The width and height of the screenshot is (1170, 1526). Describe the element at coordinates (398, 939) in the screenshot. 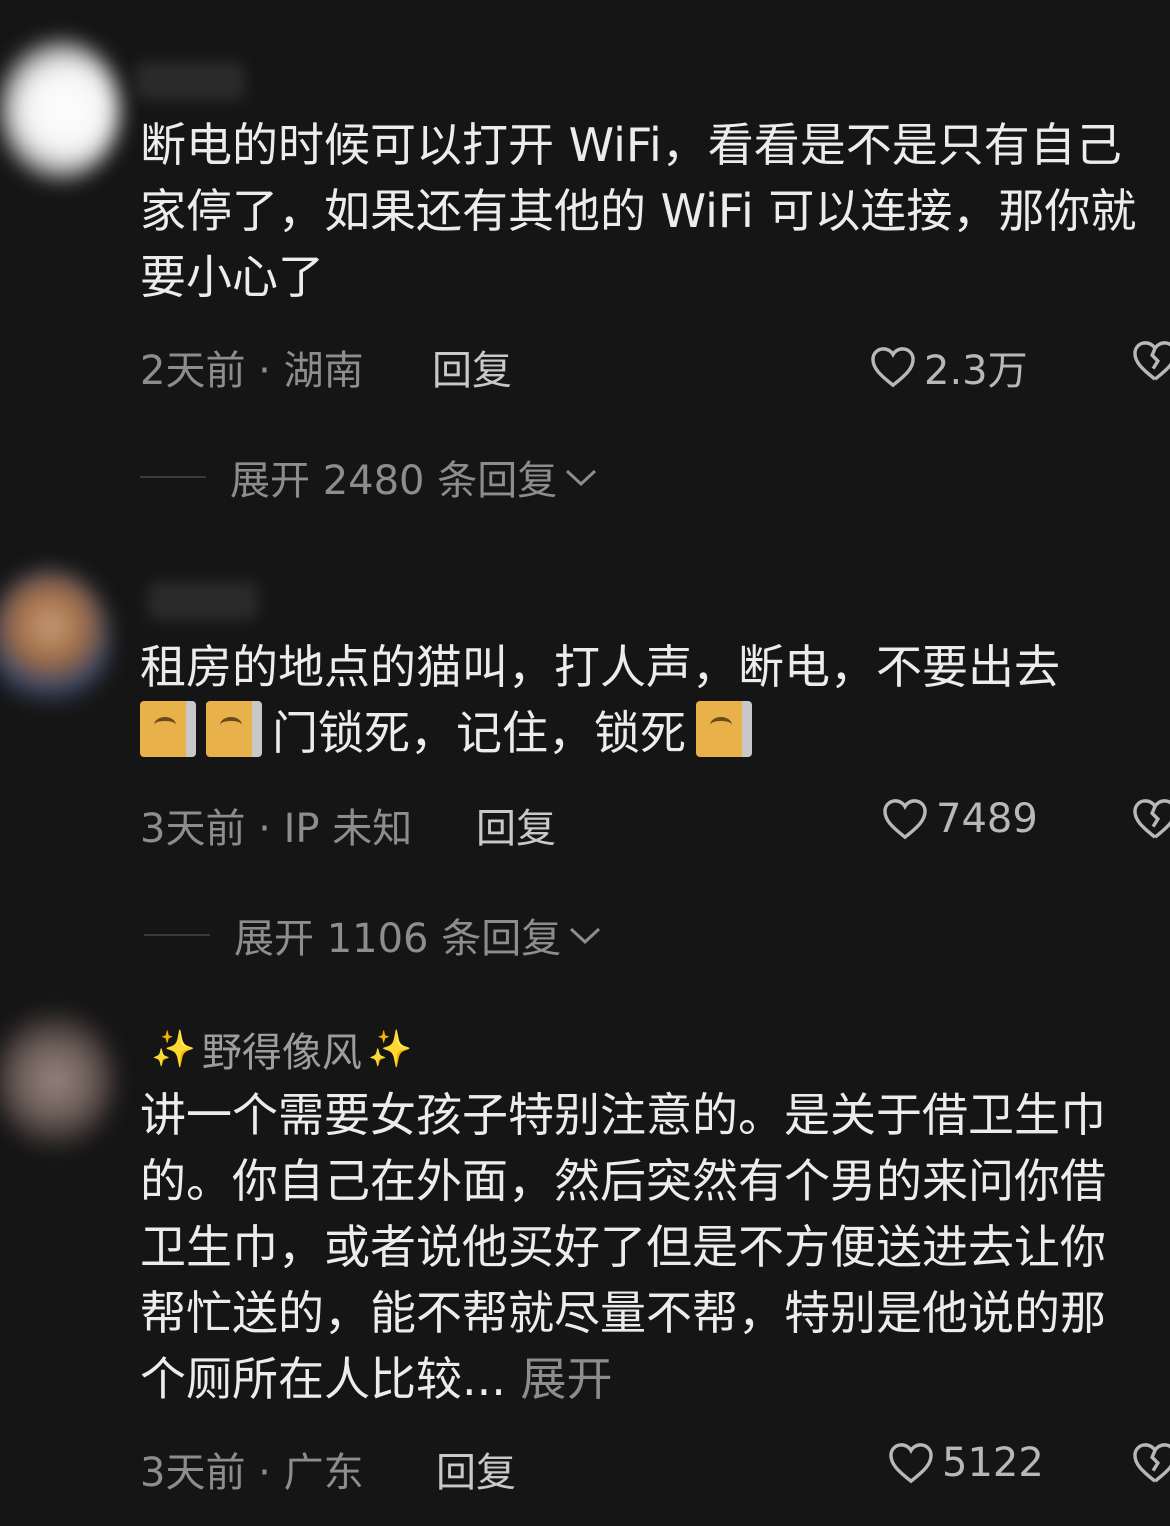

I see `expand-replies-label: 展开 1106 条回复` at that location.